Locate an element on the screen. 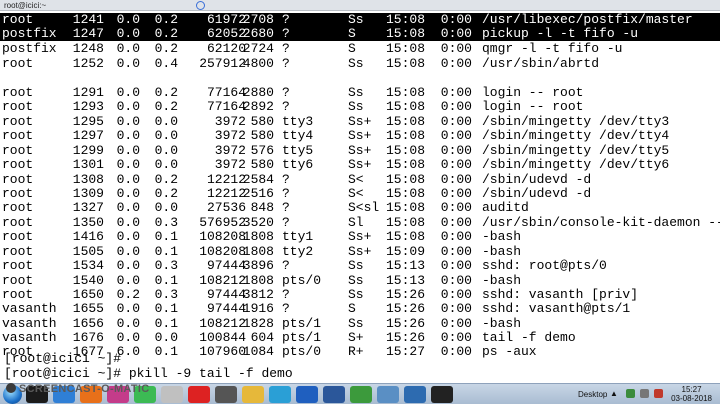 This screenshot has width=720, height=404. window-titlebar: root@icici:~ is located at coordinates (360, 5).